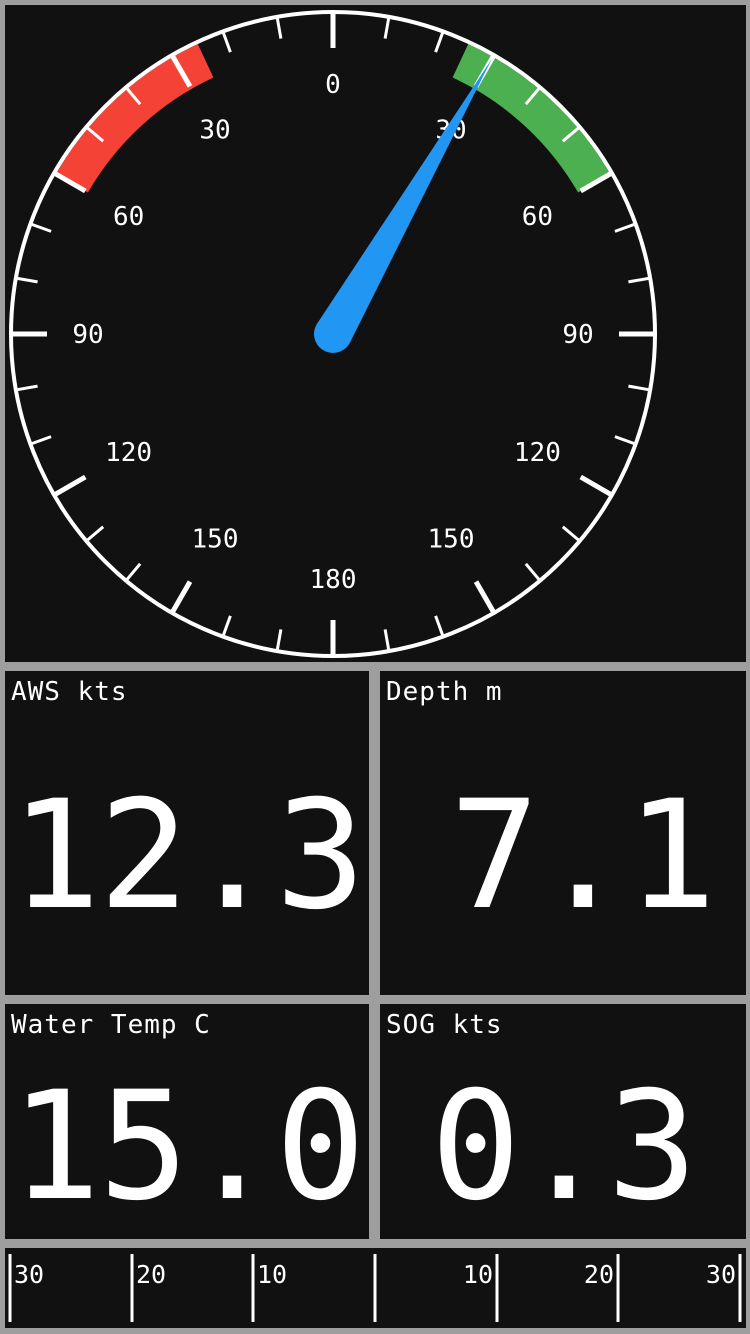  Describe the element at coordinates (134, 118) in the screenshot. I see `port-close-hauled-arc` at that location.